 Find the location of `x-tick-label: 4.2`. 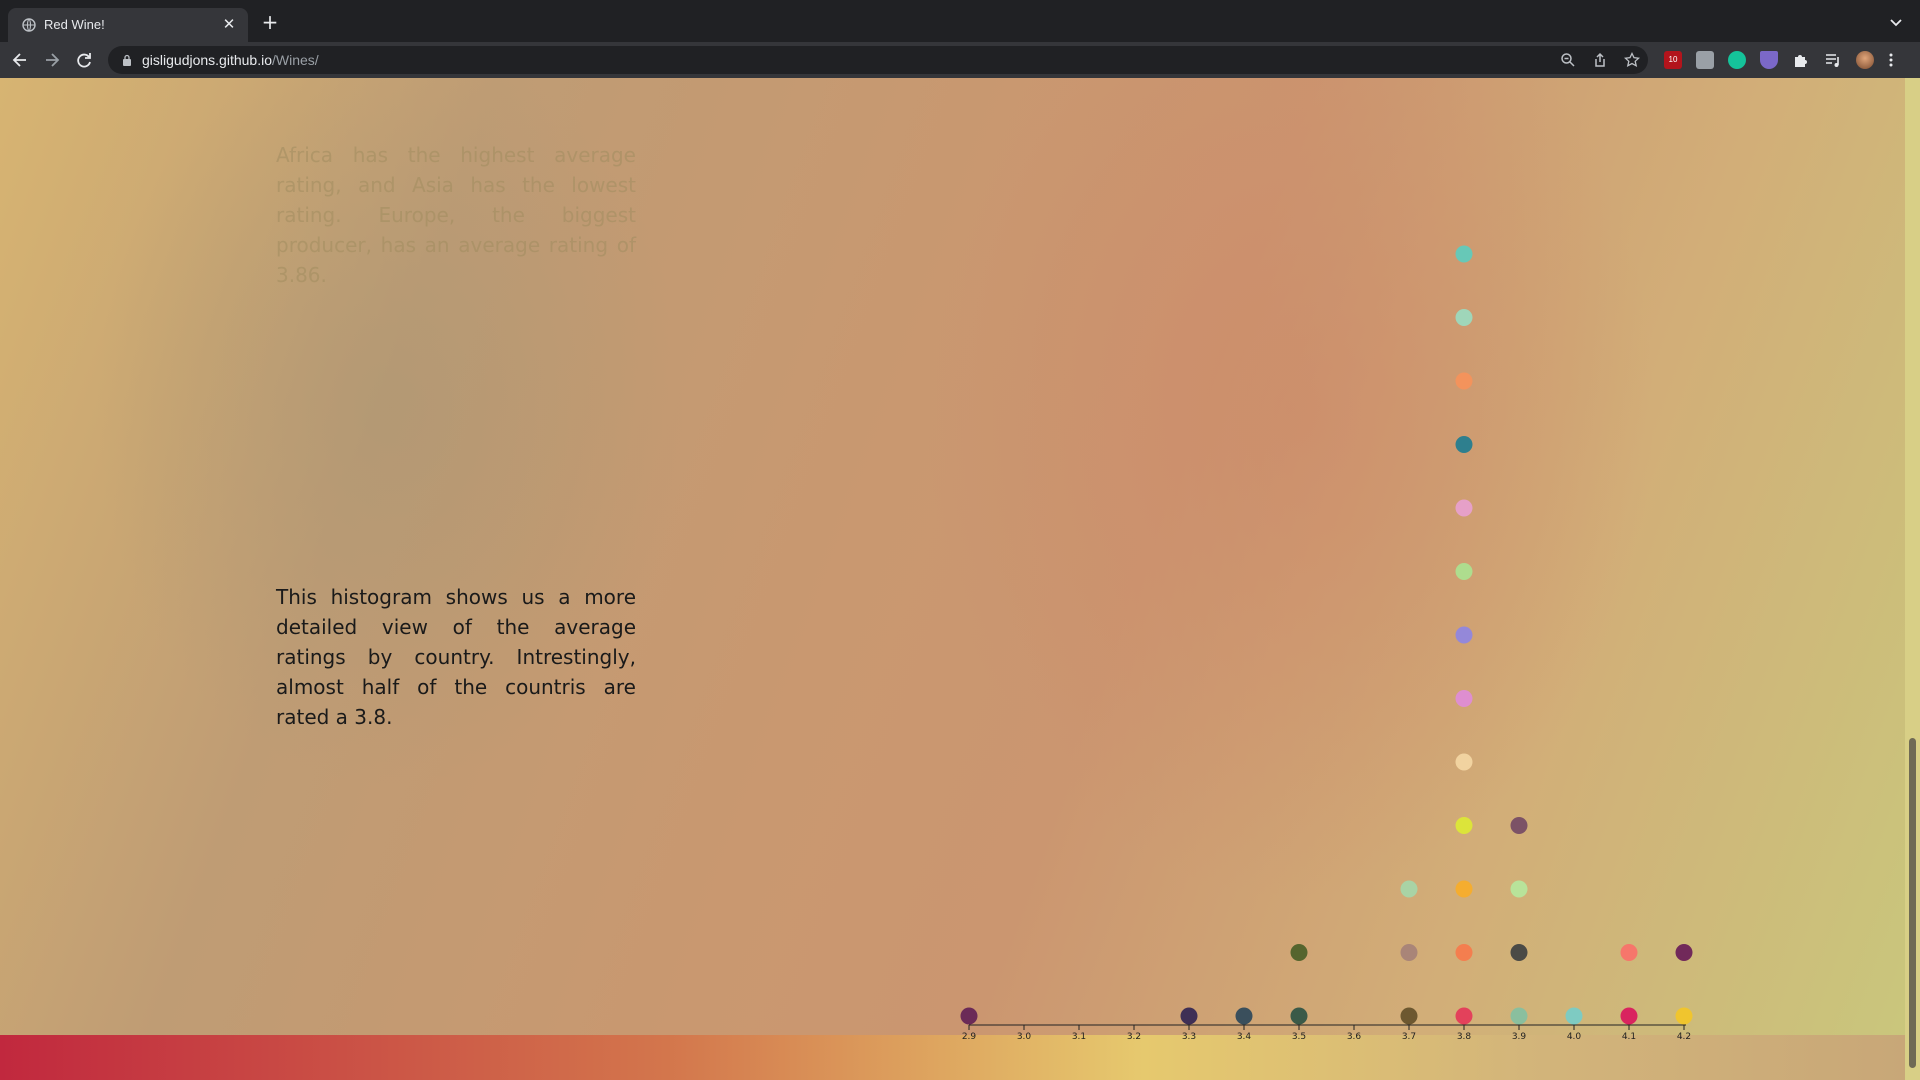

x-tick-label: 4.2 is located at coordinates (1684, 1037).